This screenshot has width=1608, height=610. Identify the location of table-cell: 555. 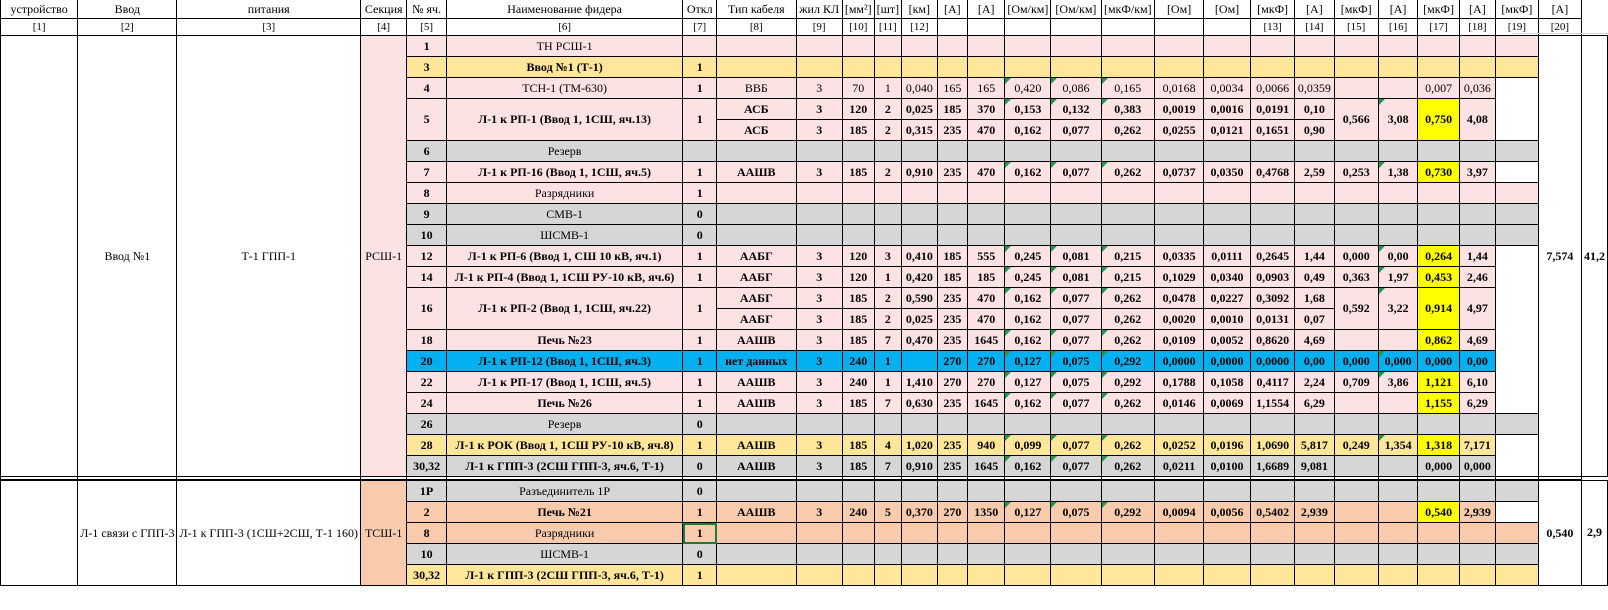
(986, 256).